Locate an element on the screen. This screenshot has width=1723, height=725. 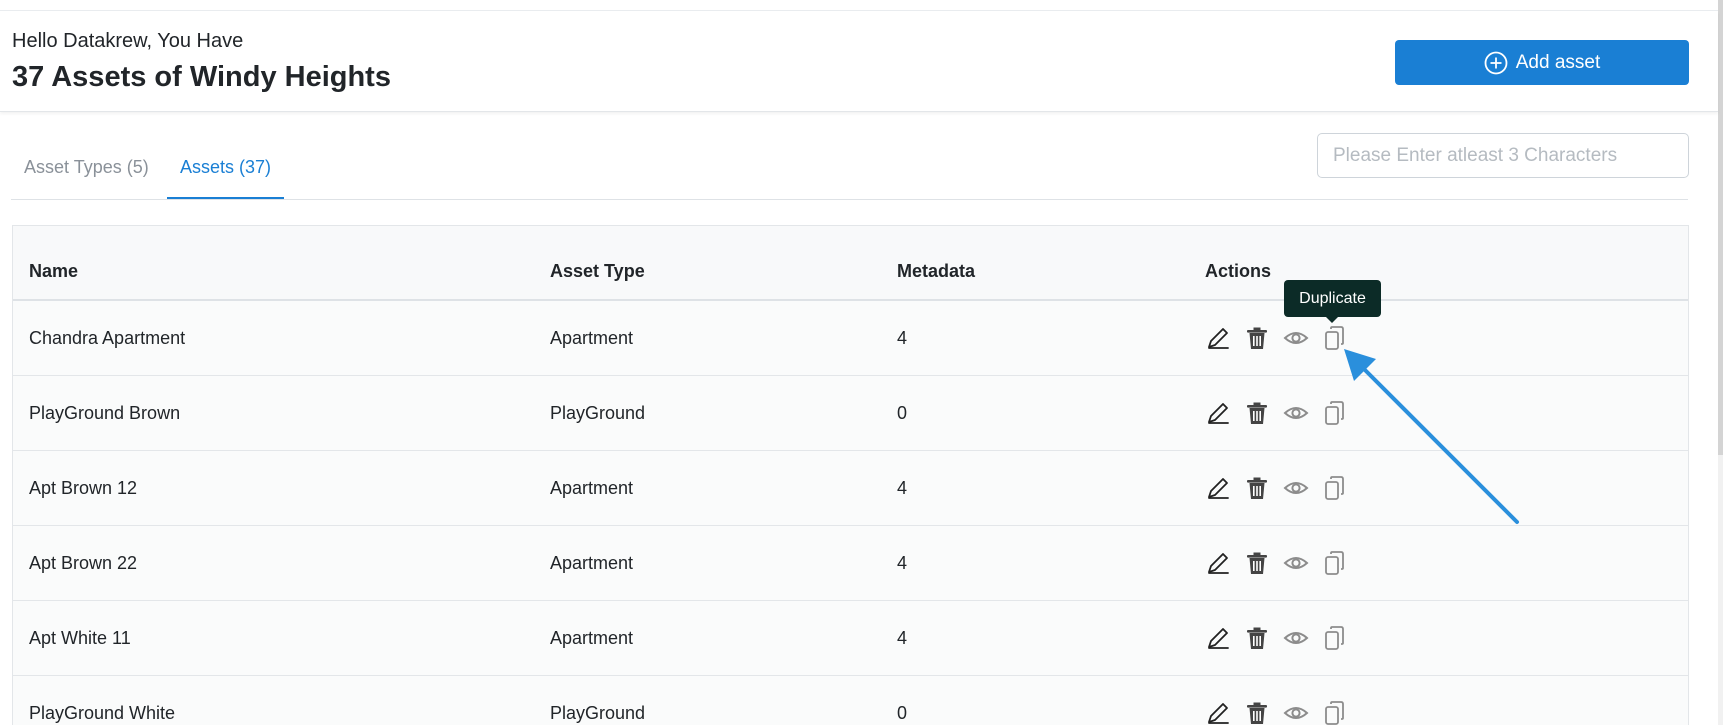
asset-name: Apt Brown 22 is located at coordinates (83, 563).